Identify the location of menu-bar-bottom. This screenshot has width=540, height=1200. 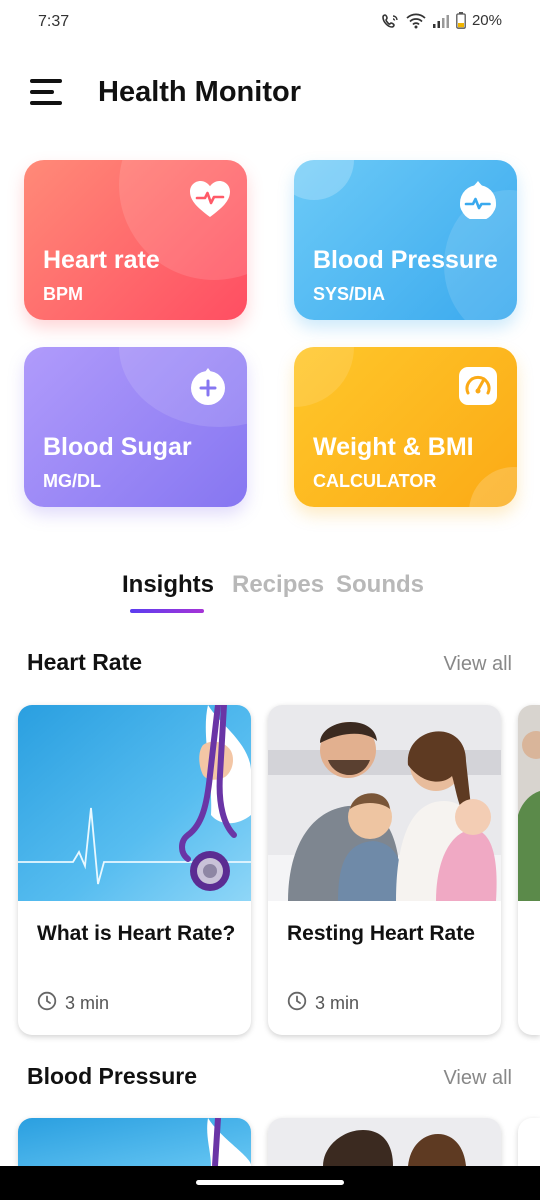
(46, 103).